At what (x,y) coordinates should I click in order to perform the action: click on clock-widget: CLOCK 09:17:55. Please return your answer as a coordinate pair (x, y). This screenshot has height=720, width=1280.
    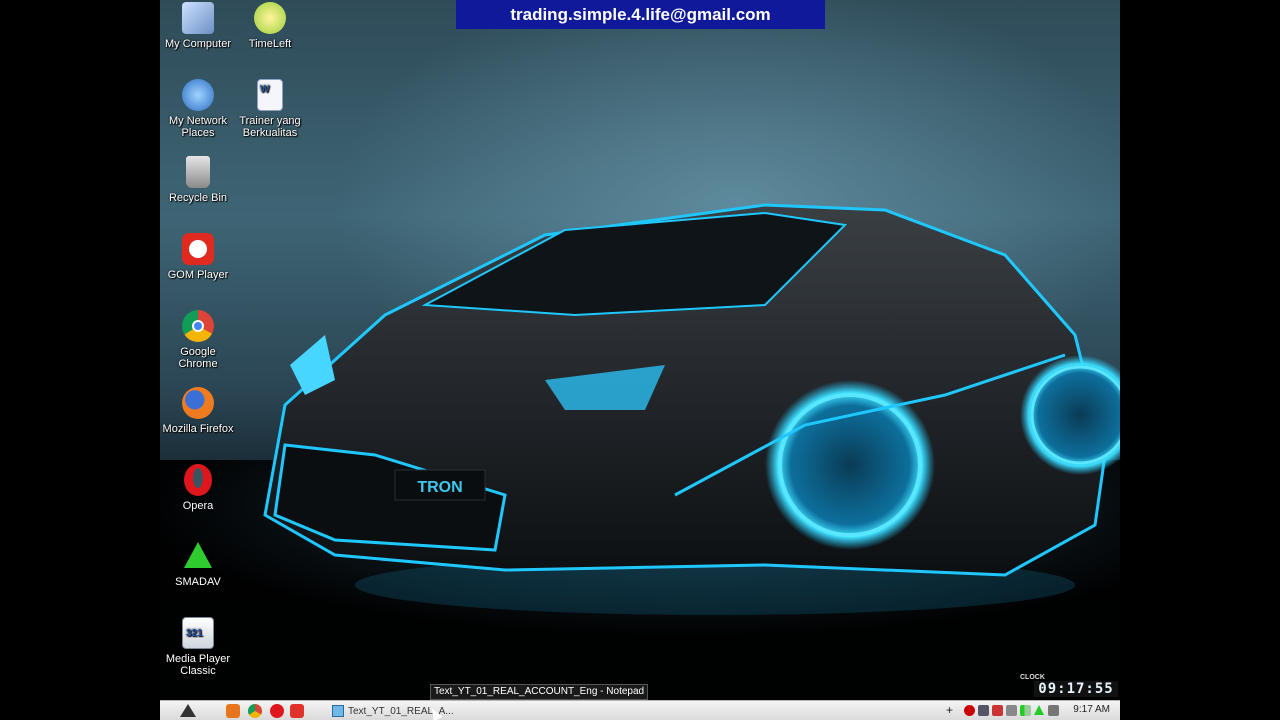
    Looking at the image, I should click on (1069, 686).